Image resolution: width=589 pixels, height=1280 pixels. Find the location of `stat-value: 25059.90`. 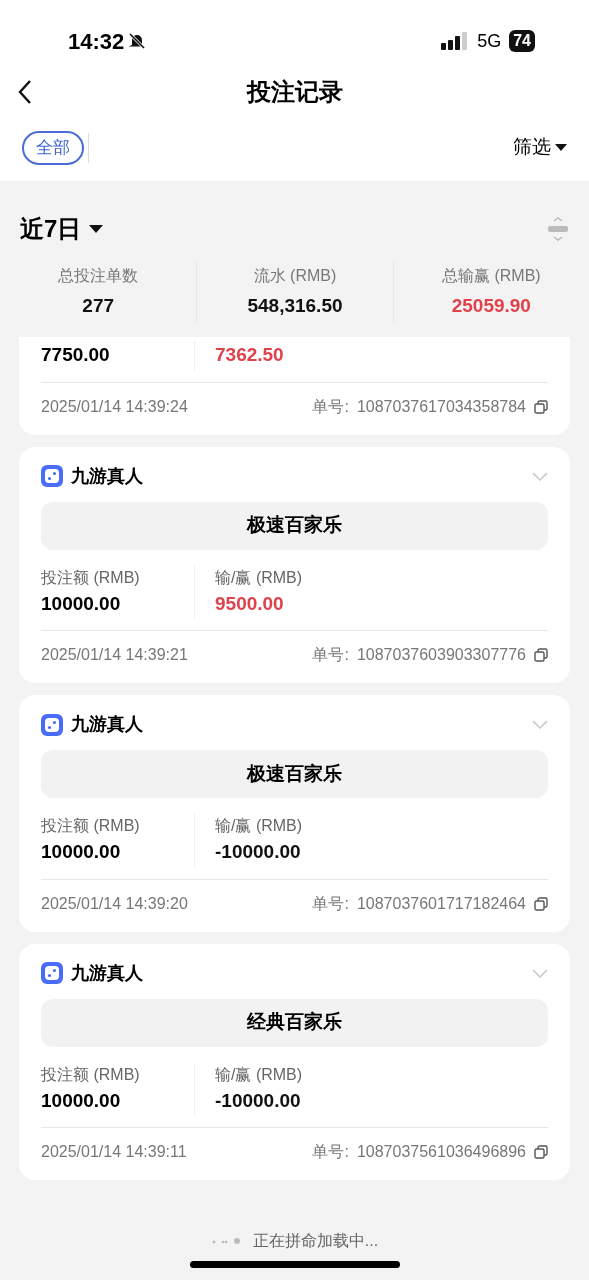

stat-value: 25059.90 is located at coordinates (491, 305).